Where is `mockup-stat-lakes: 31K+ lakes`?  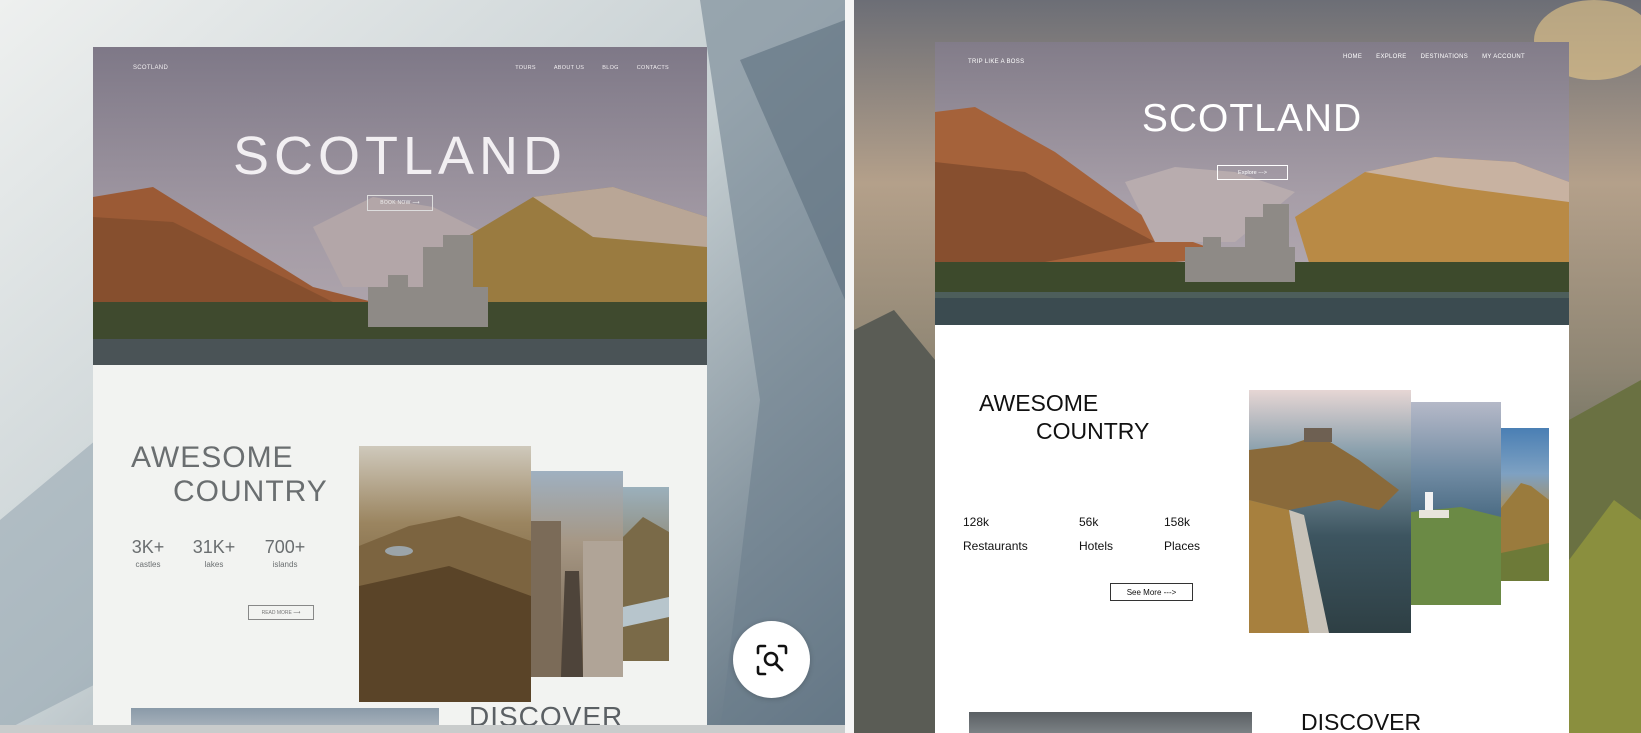
mockup-stat-lakes: 31K+ lakes is located at coordinates (214, 553).